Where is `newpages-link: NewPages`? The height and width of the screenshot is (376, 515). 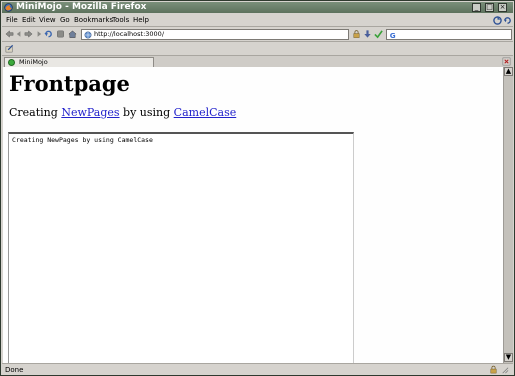 newpages-link: NewPages is located at coordinates (90, 112).